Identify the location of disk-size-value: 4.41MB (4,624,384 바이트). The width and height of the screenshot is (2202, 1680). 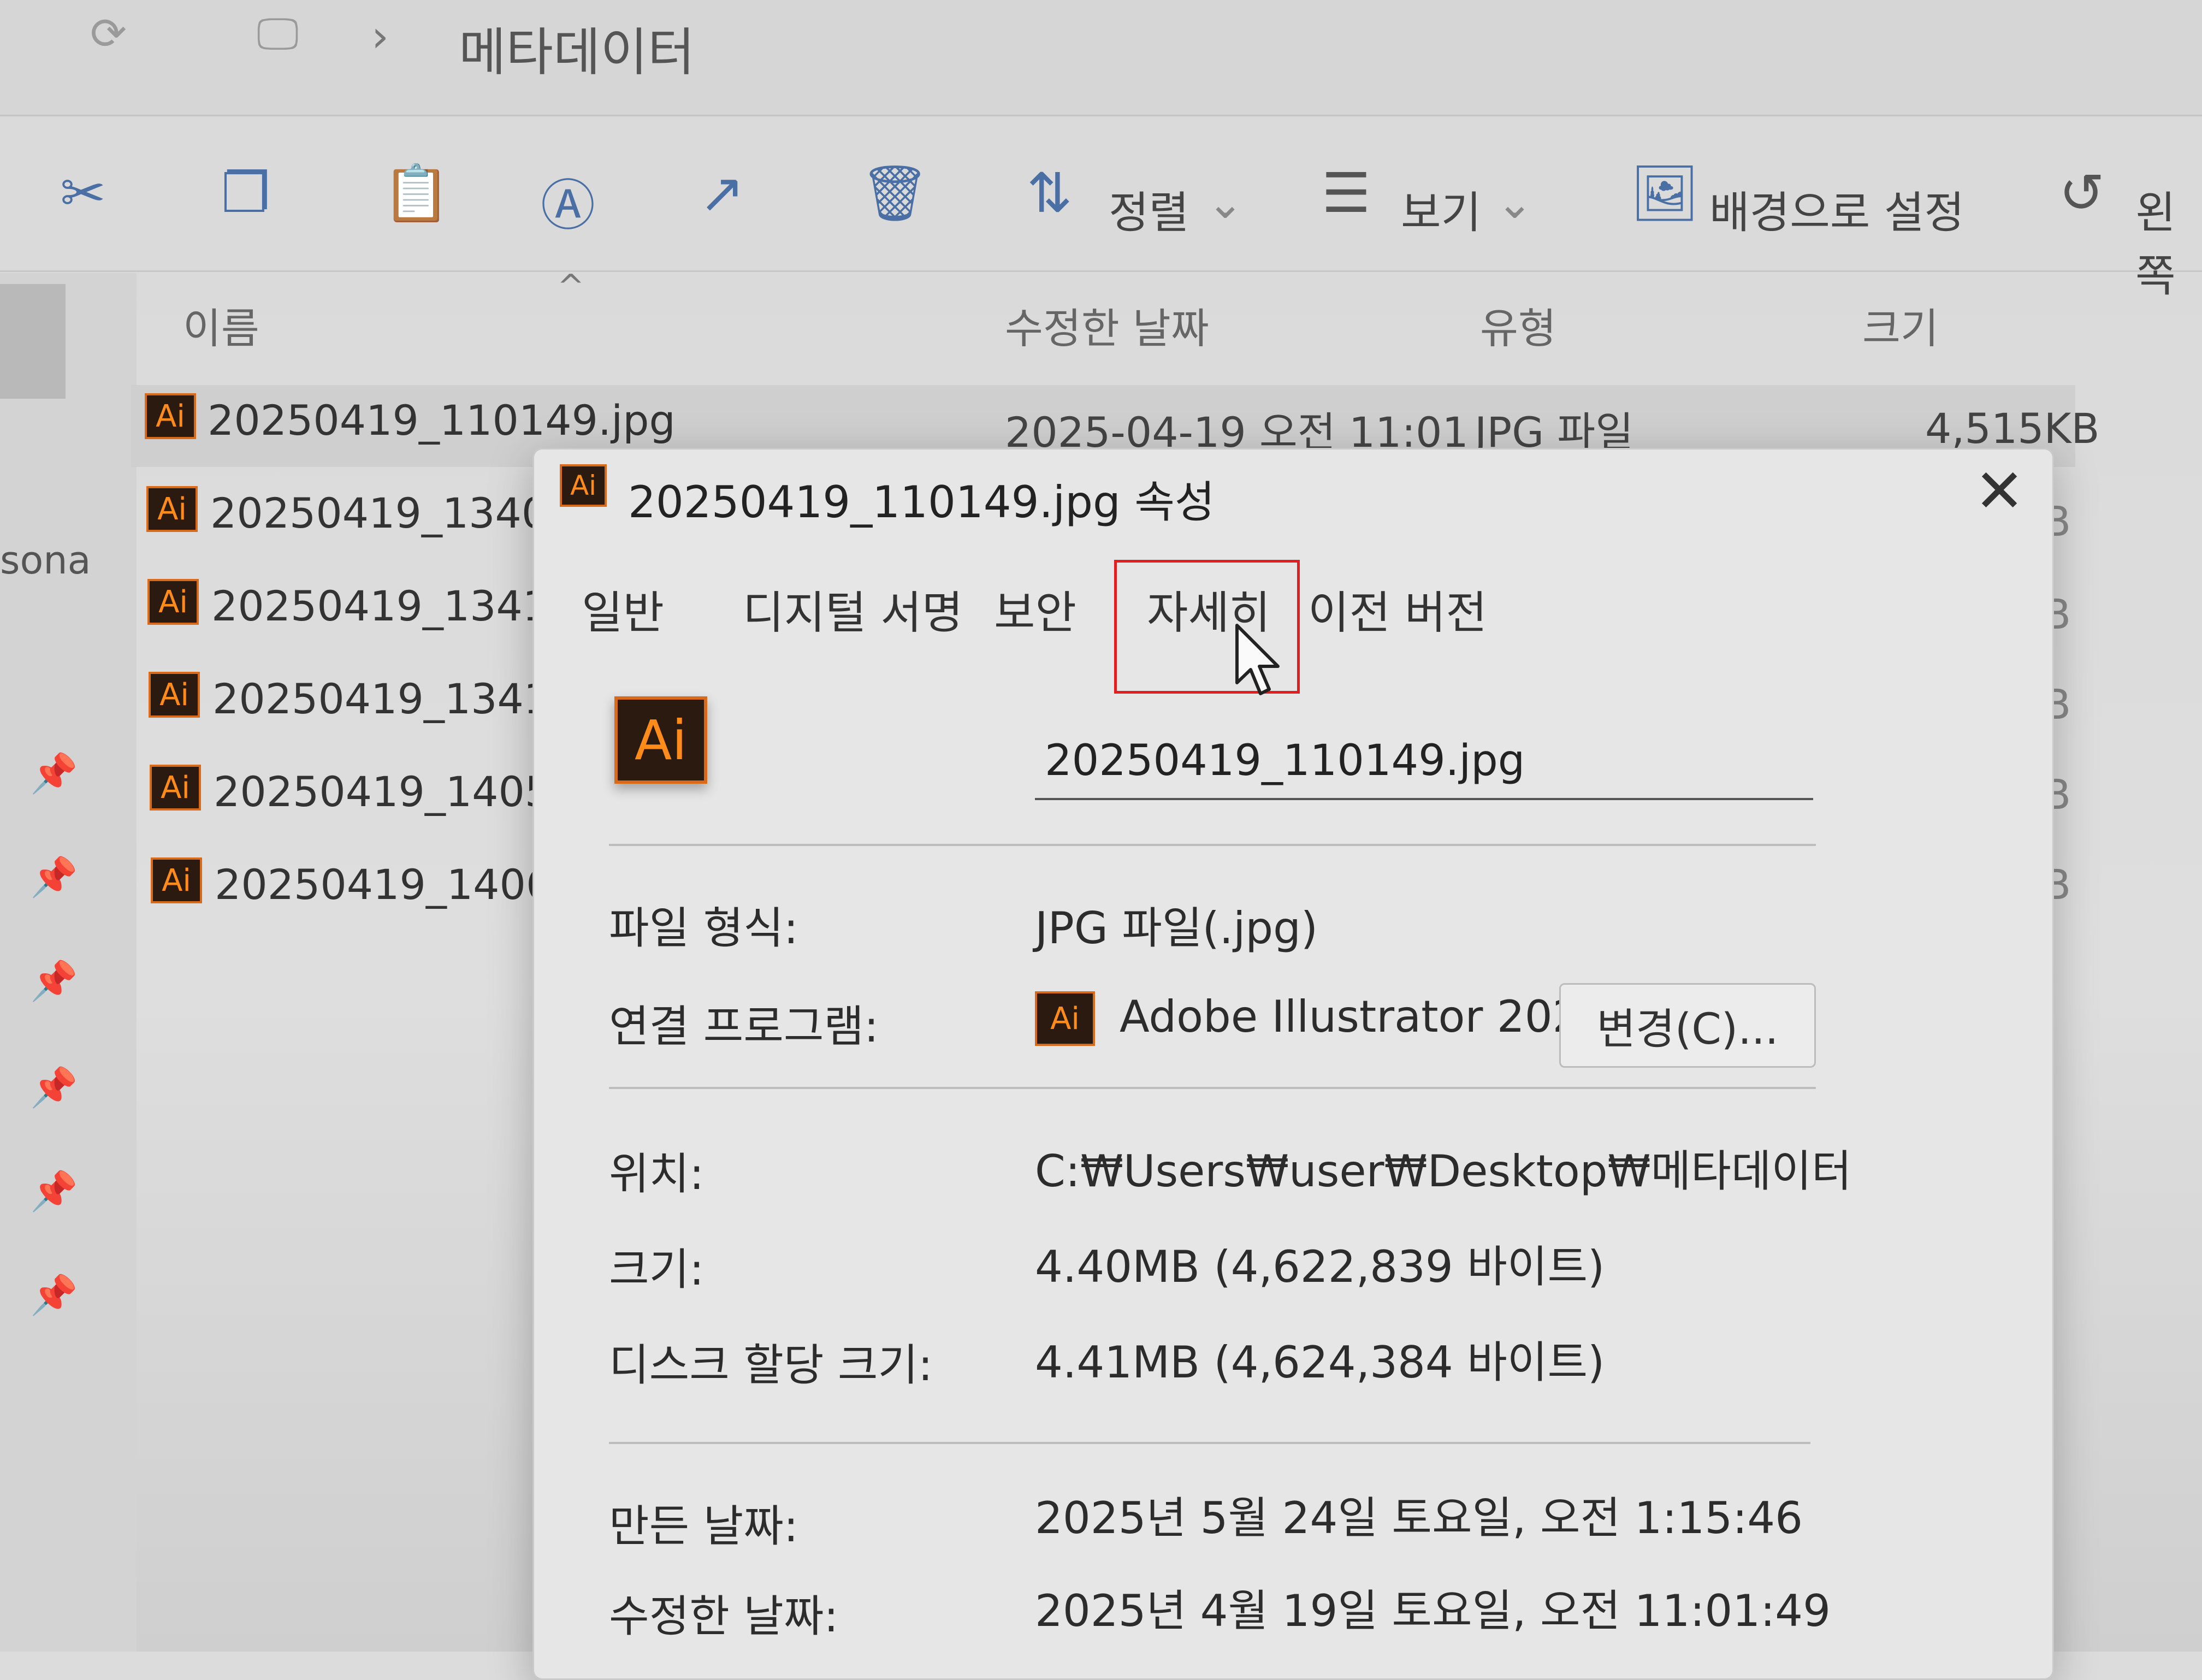
(1320, 1362).